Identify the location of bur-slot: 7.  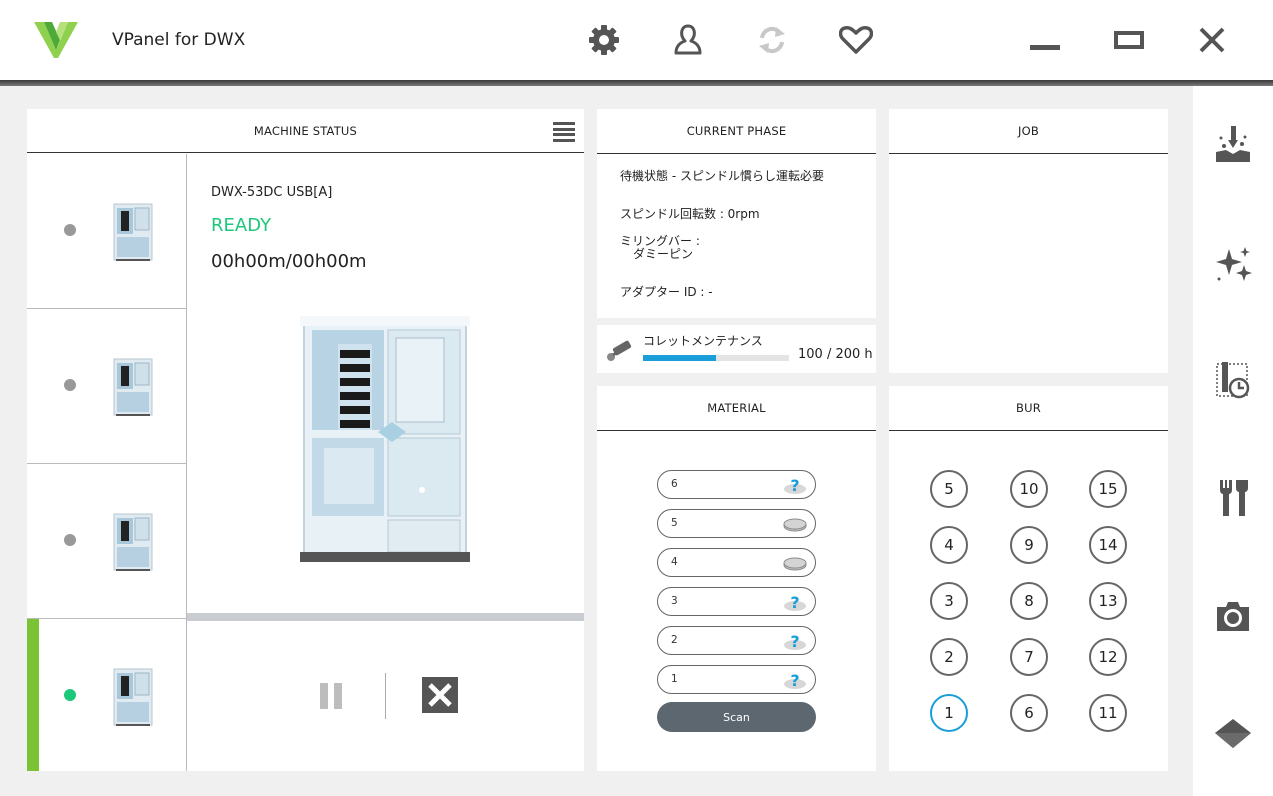
(1029, 657).